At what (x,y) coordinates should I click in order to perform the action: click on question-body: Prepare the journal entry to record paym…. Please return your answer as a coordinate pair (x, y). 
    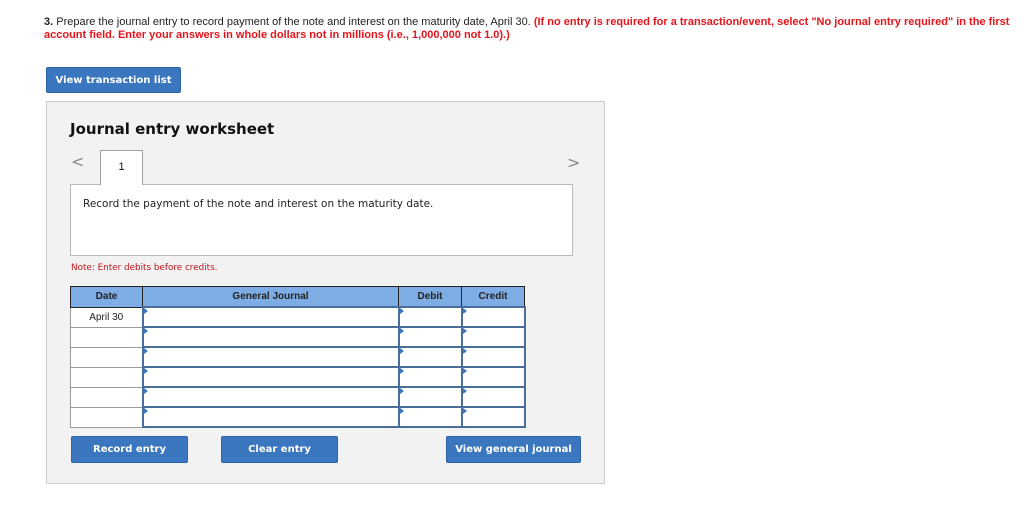
    Looking at the image, I should click on (293, 22).